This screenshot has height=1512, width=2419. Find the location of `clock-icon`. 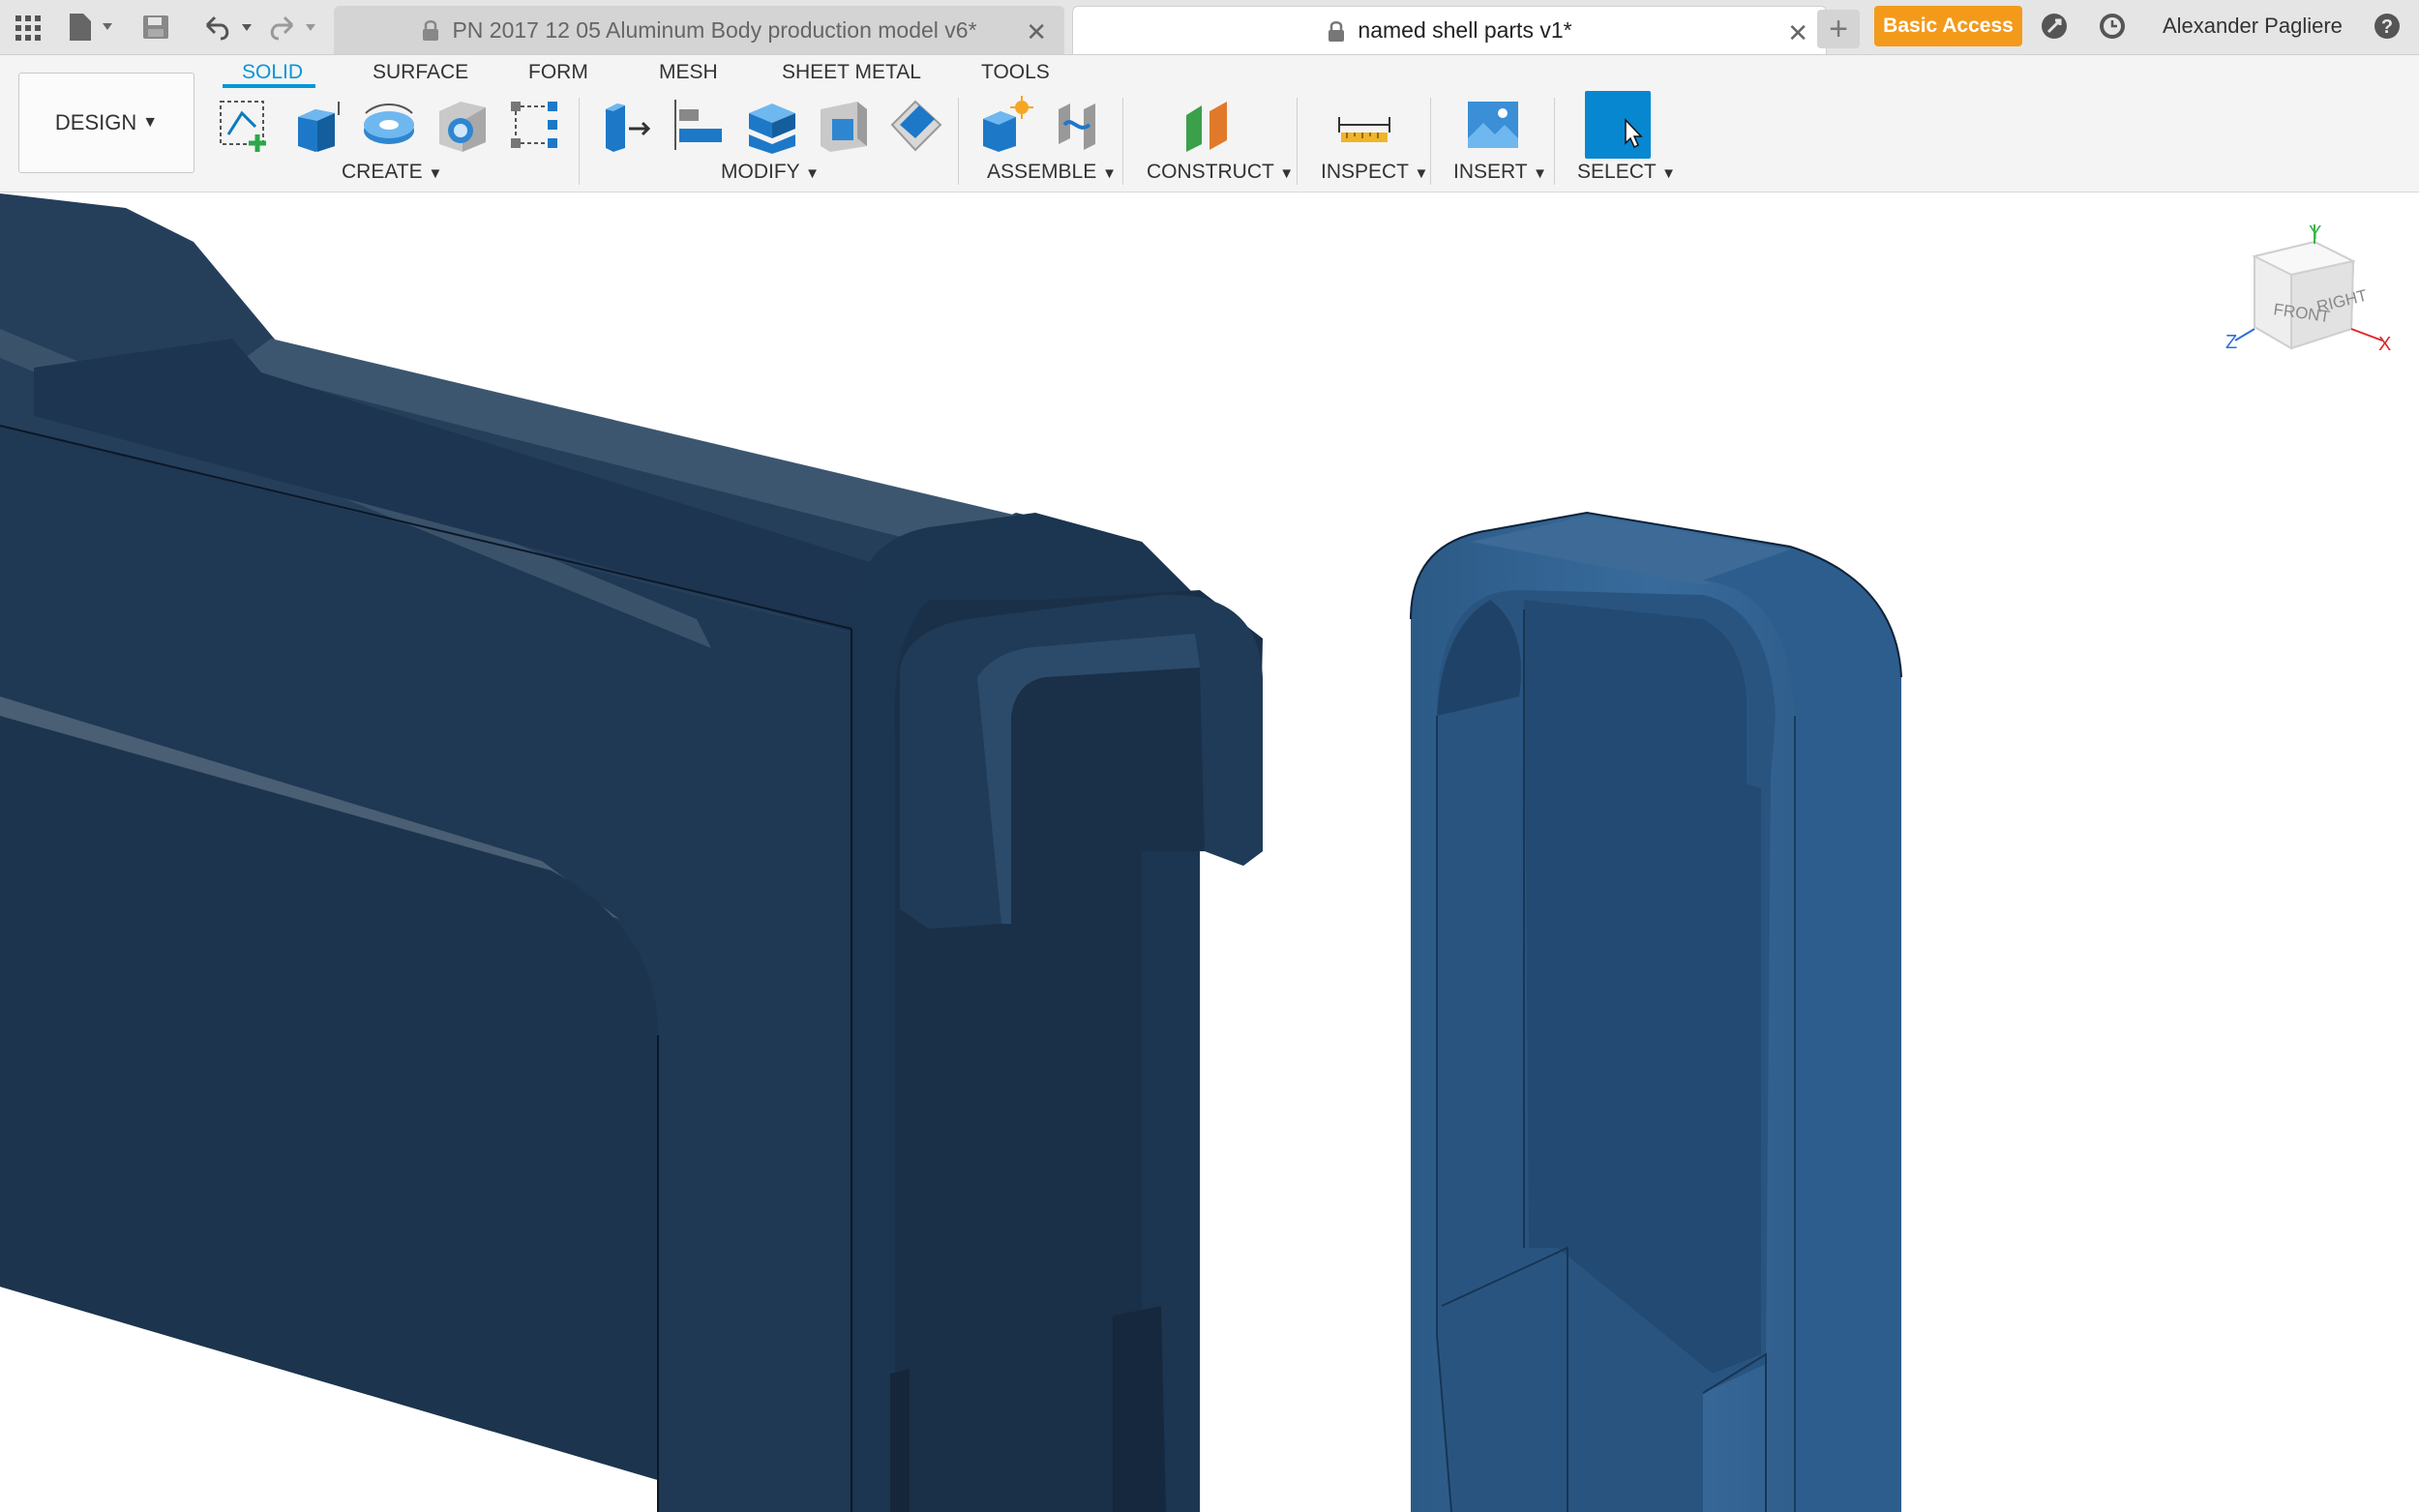

clock-icon is located at coordinates (2113, 27).